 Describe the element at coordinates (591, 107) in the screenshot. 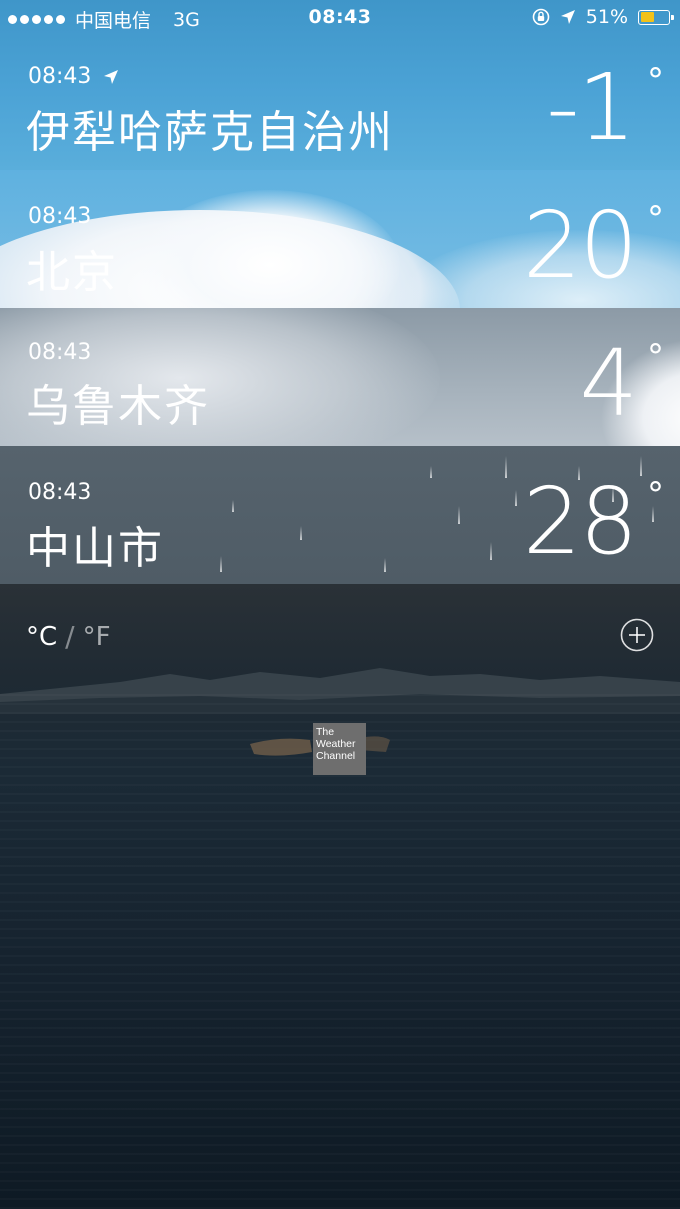

I see `city-temperature: -1` at that location.